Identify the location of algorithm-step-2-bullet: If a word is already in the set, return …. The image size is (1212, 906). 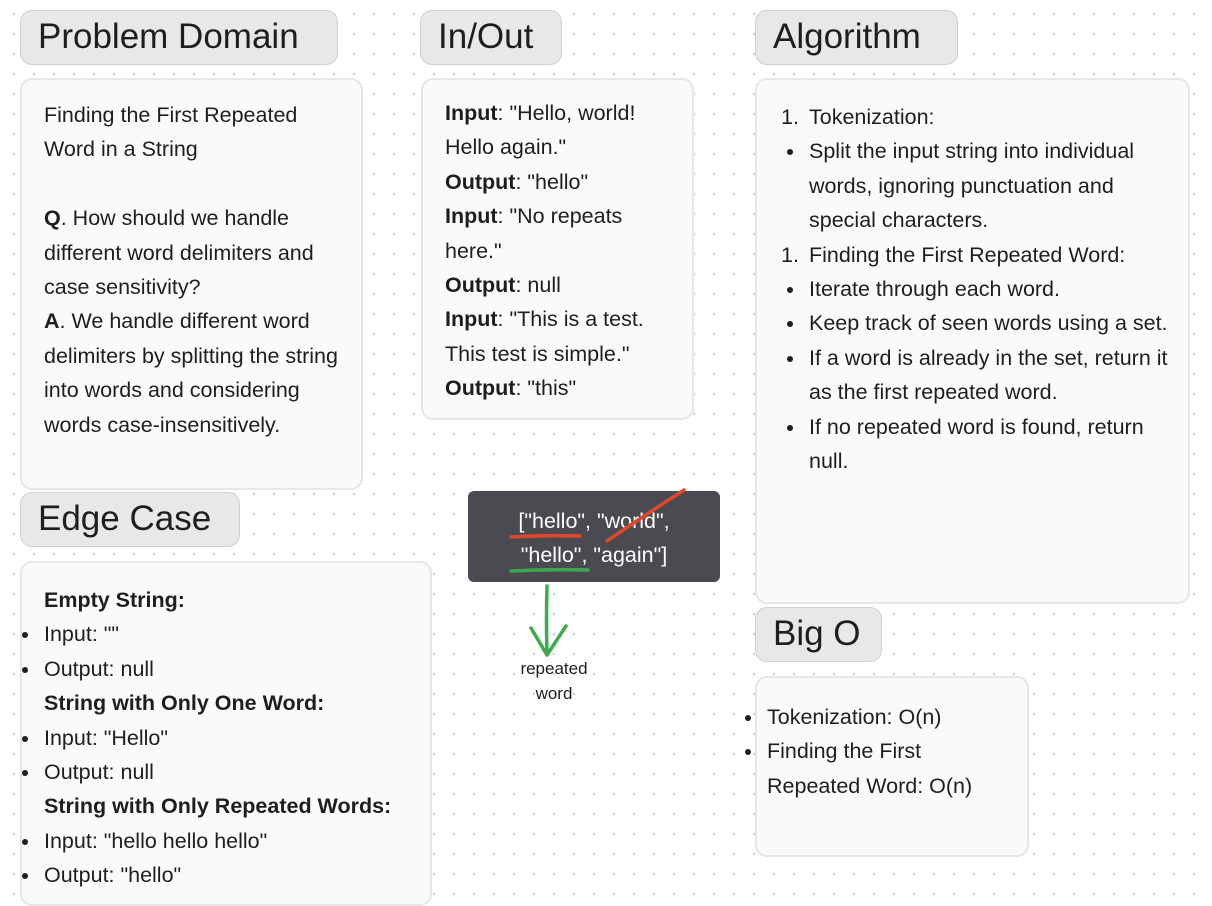
(981, 375).